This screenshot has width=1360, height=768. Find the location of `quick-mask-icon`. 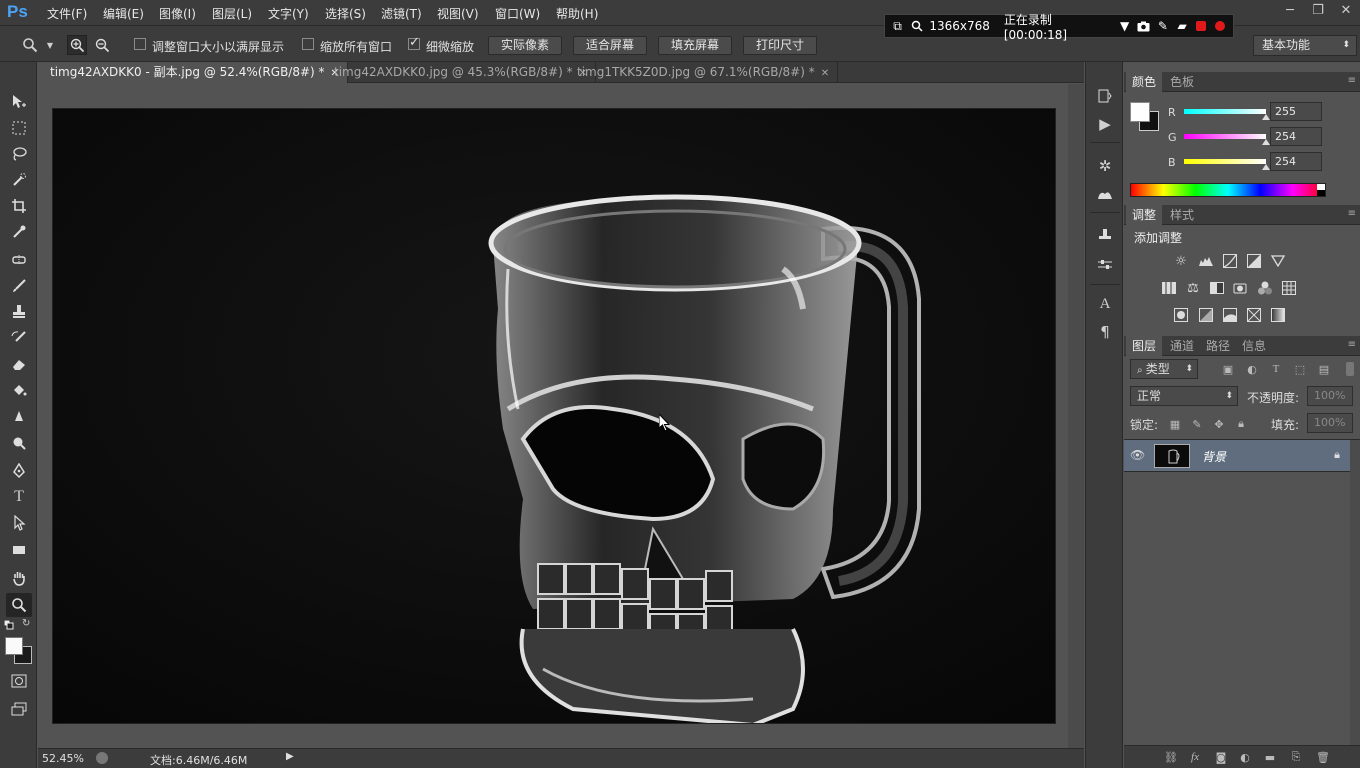

quick-mask-icon is located at coordinates (19, 681).